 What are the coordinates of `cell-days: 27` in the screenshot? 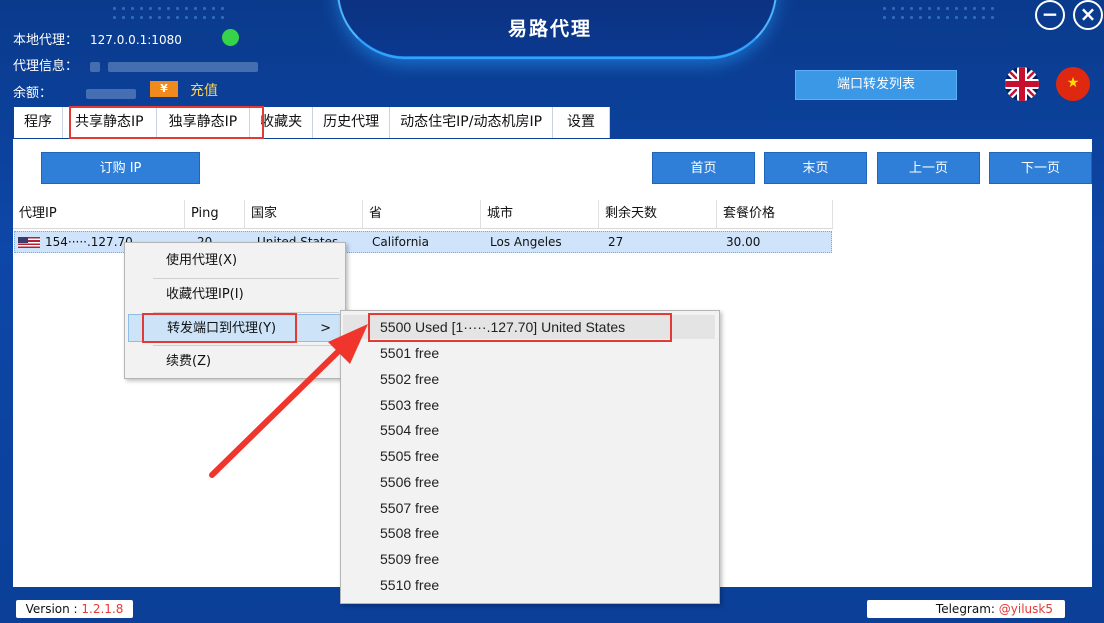 It's located at (616, 242).